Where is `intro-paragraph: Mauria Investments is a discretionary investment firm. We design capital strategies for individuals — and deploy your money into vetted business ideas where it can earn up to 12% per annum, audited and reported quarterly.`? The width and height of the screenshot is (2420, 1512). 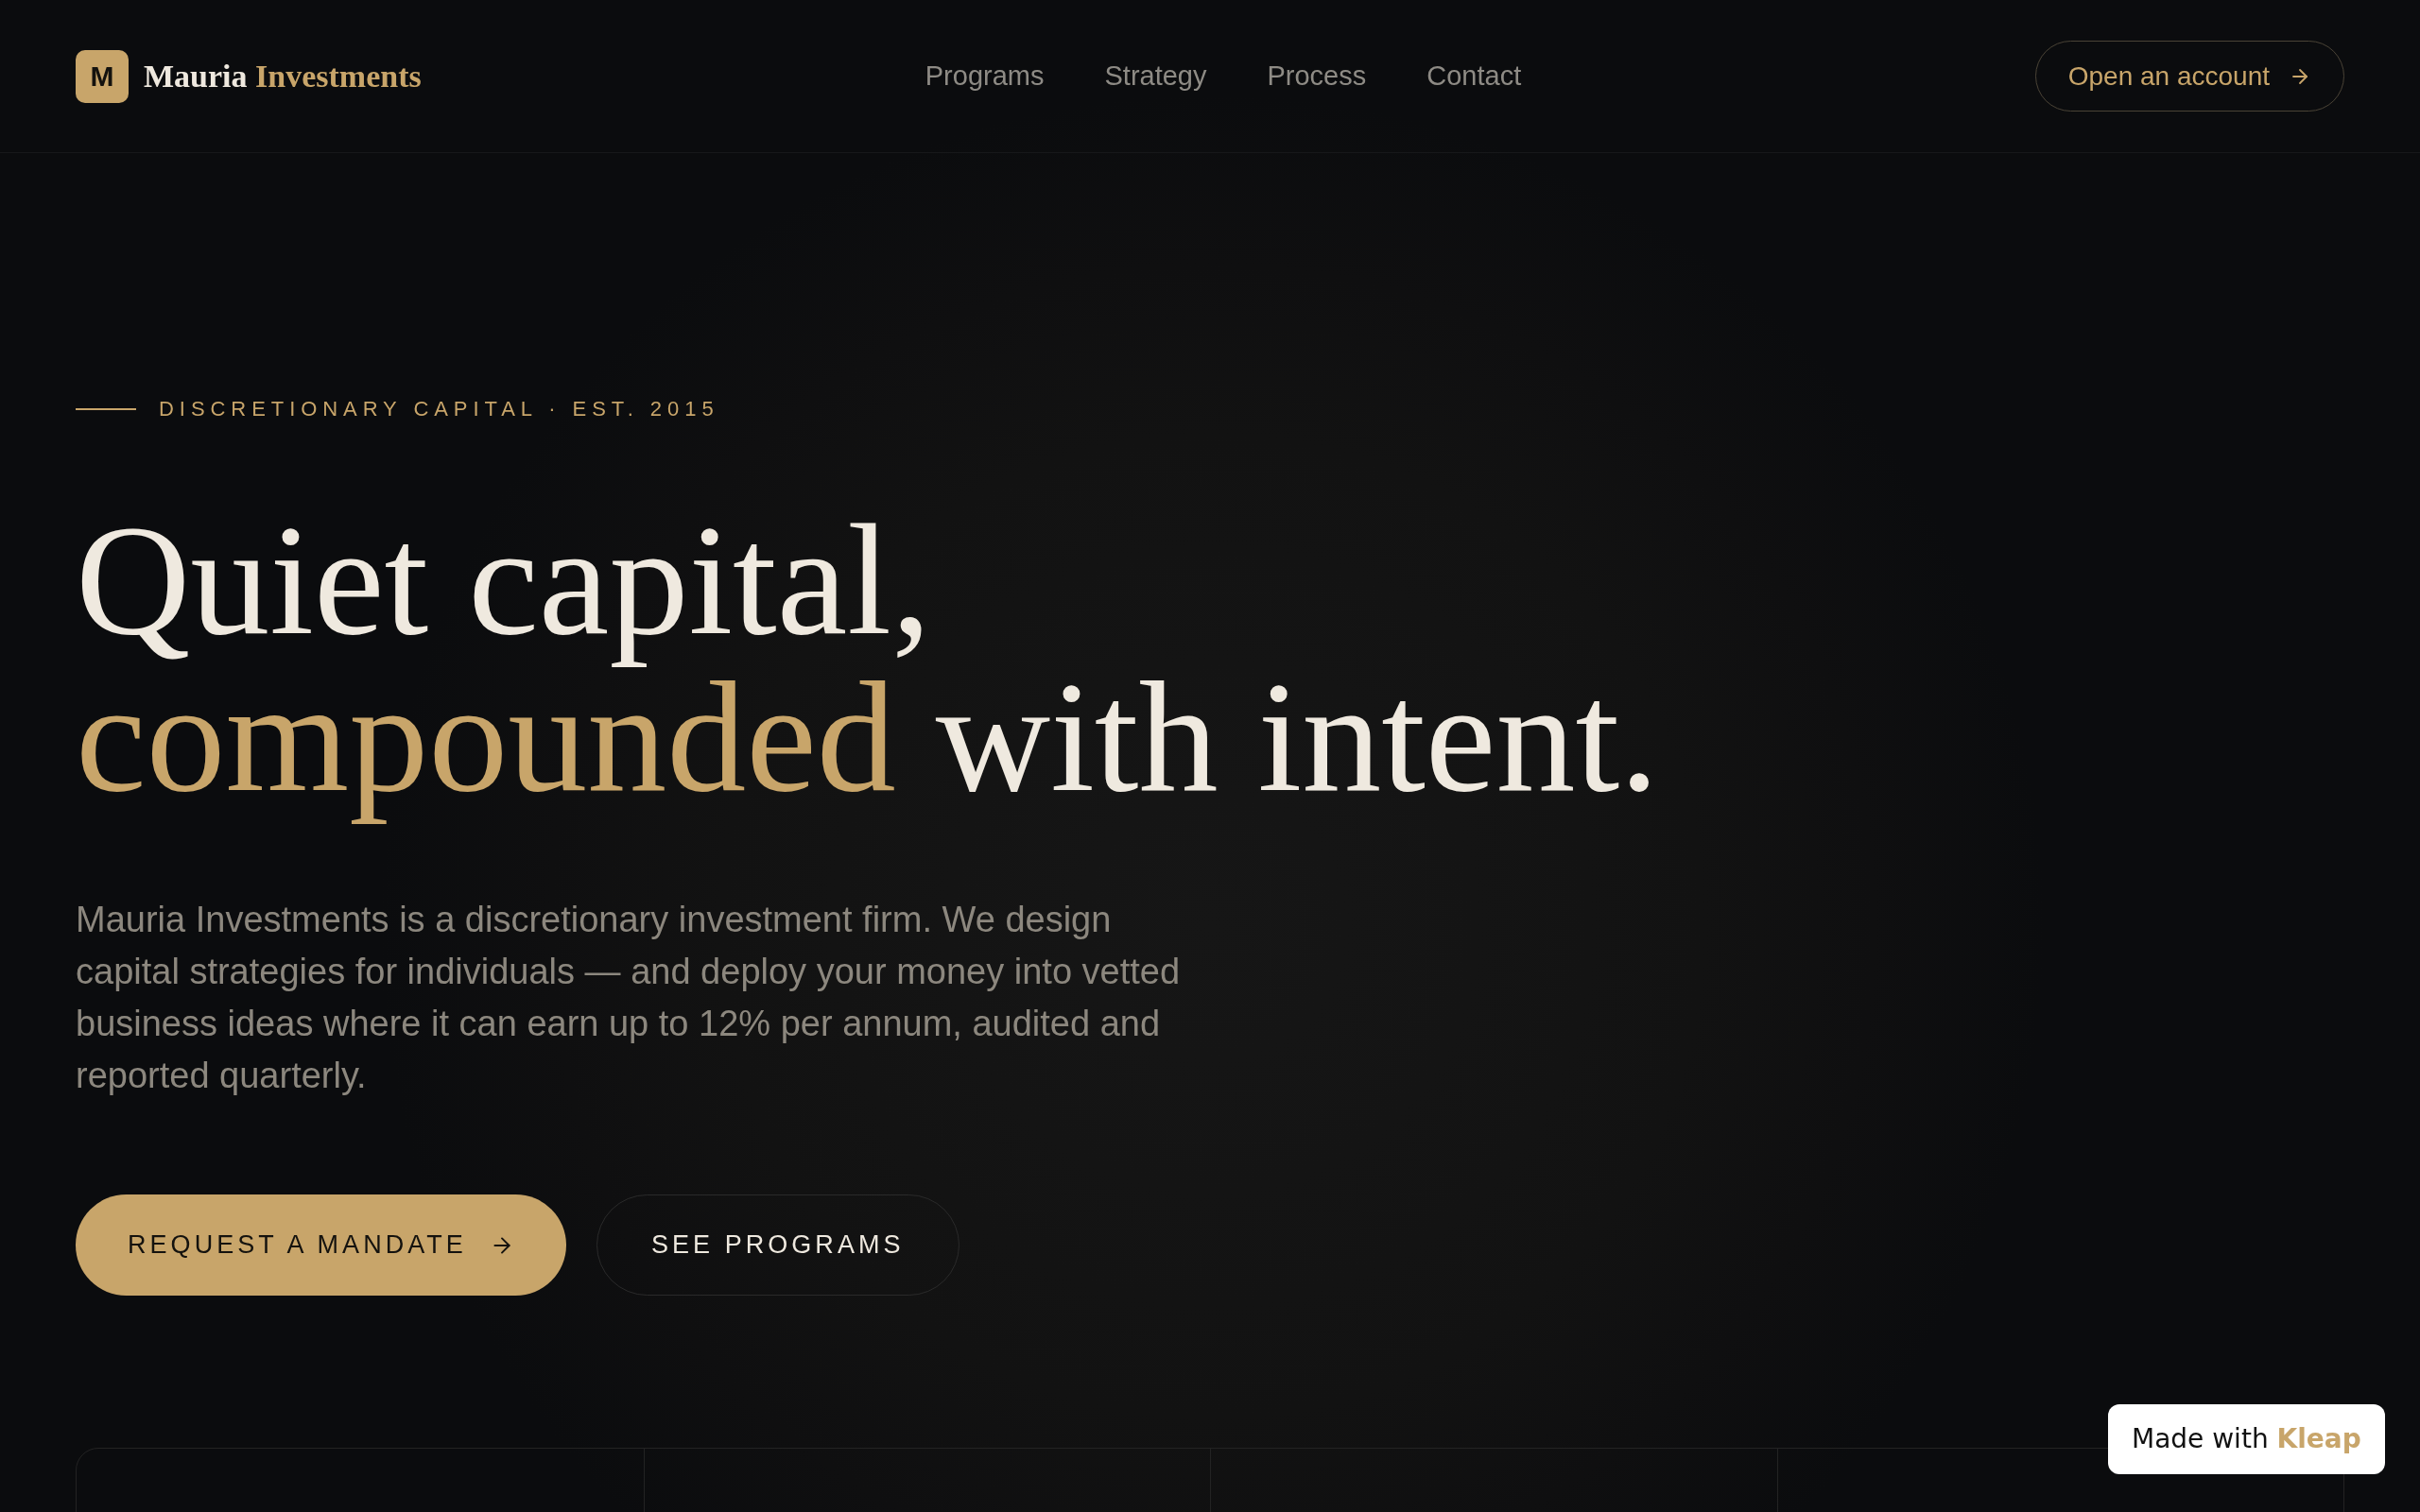 intro-paragraph: Mauria Investments is a discretionary investment firm. We design capital strategies for individuals — and deploy your money into vetted business ideas where it can earn up to 12% per annum, audited and reported quarterly. is located at coordinates (629, 998).